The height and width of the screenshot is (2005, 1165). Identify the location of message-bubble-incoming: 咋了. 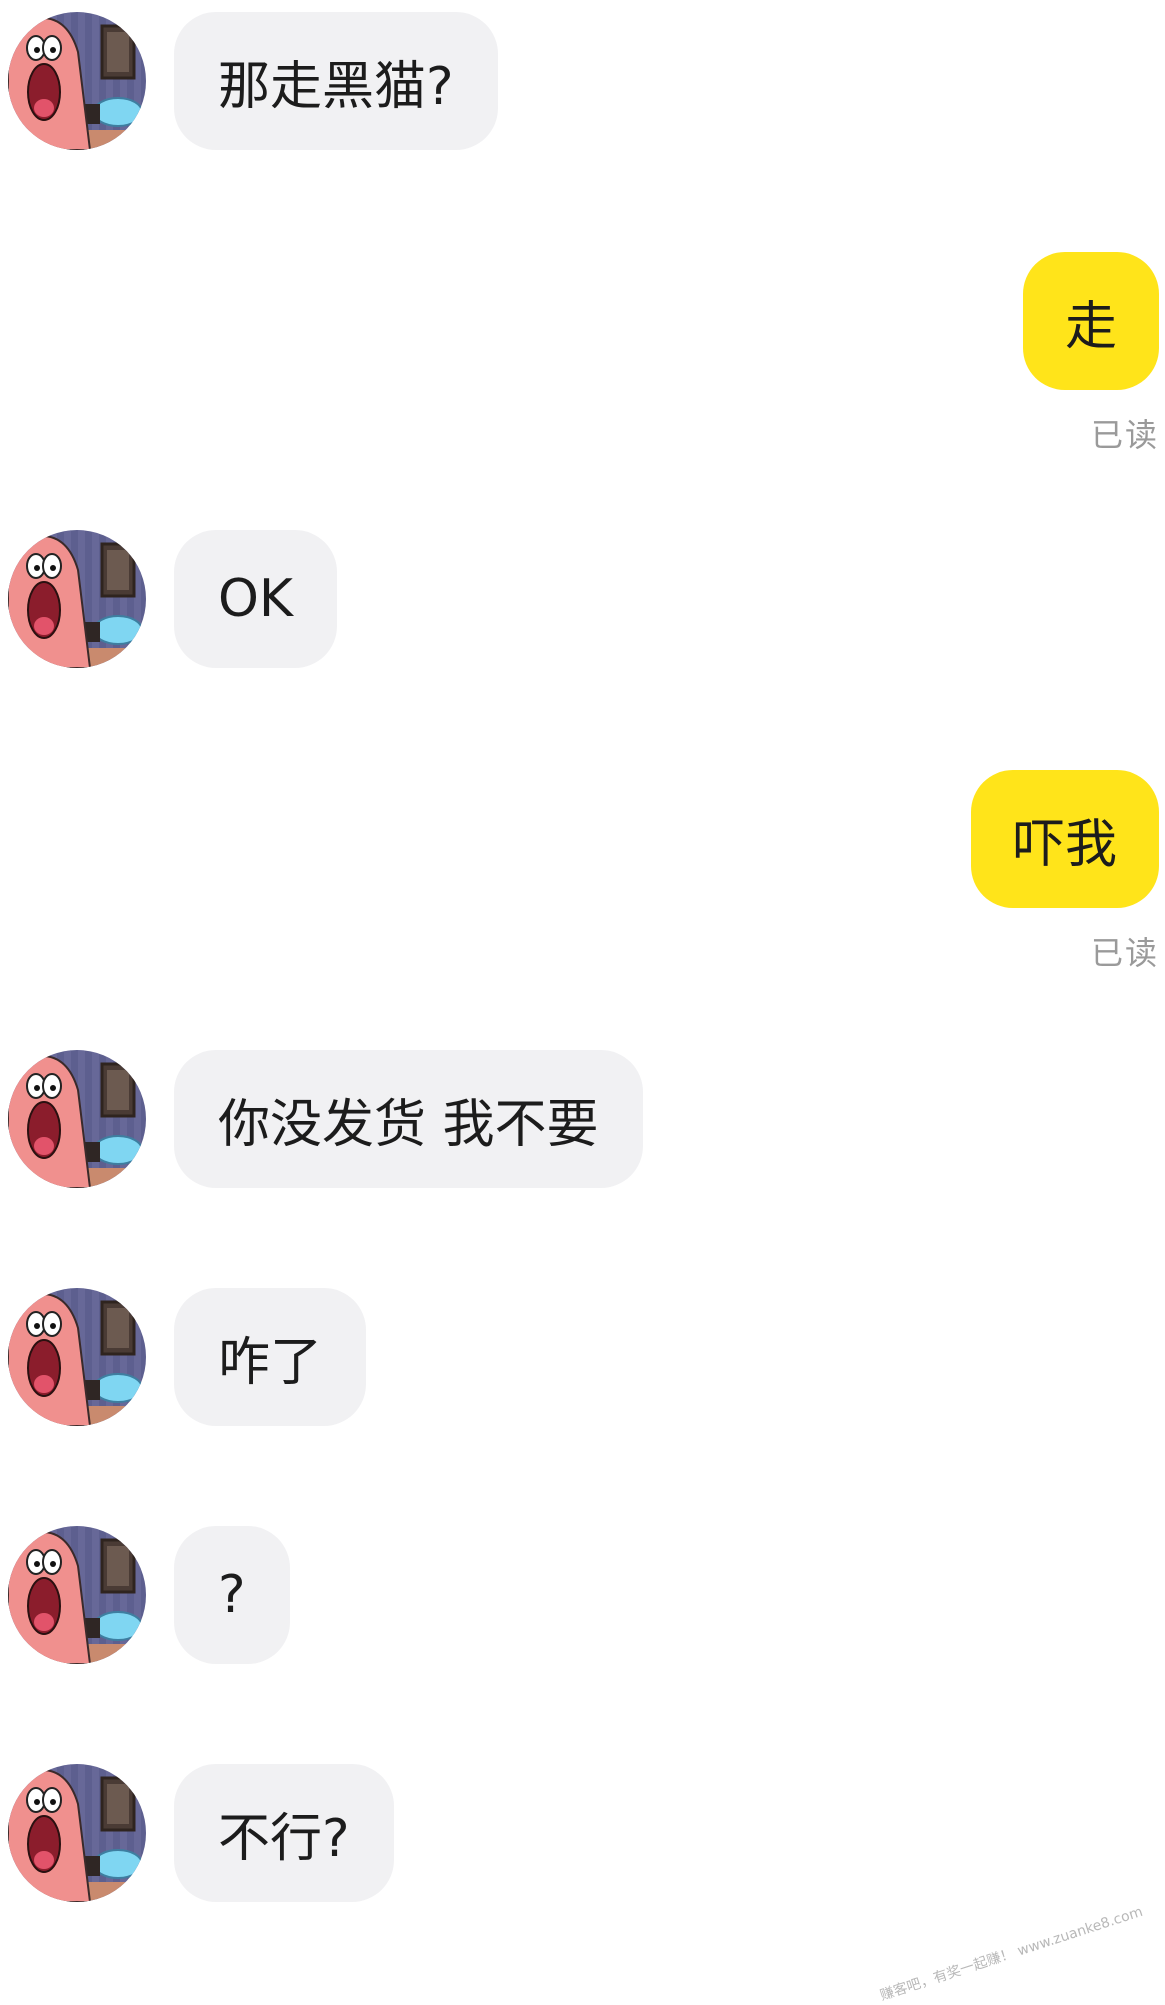
(270, 1357).